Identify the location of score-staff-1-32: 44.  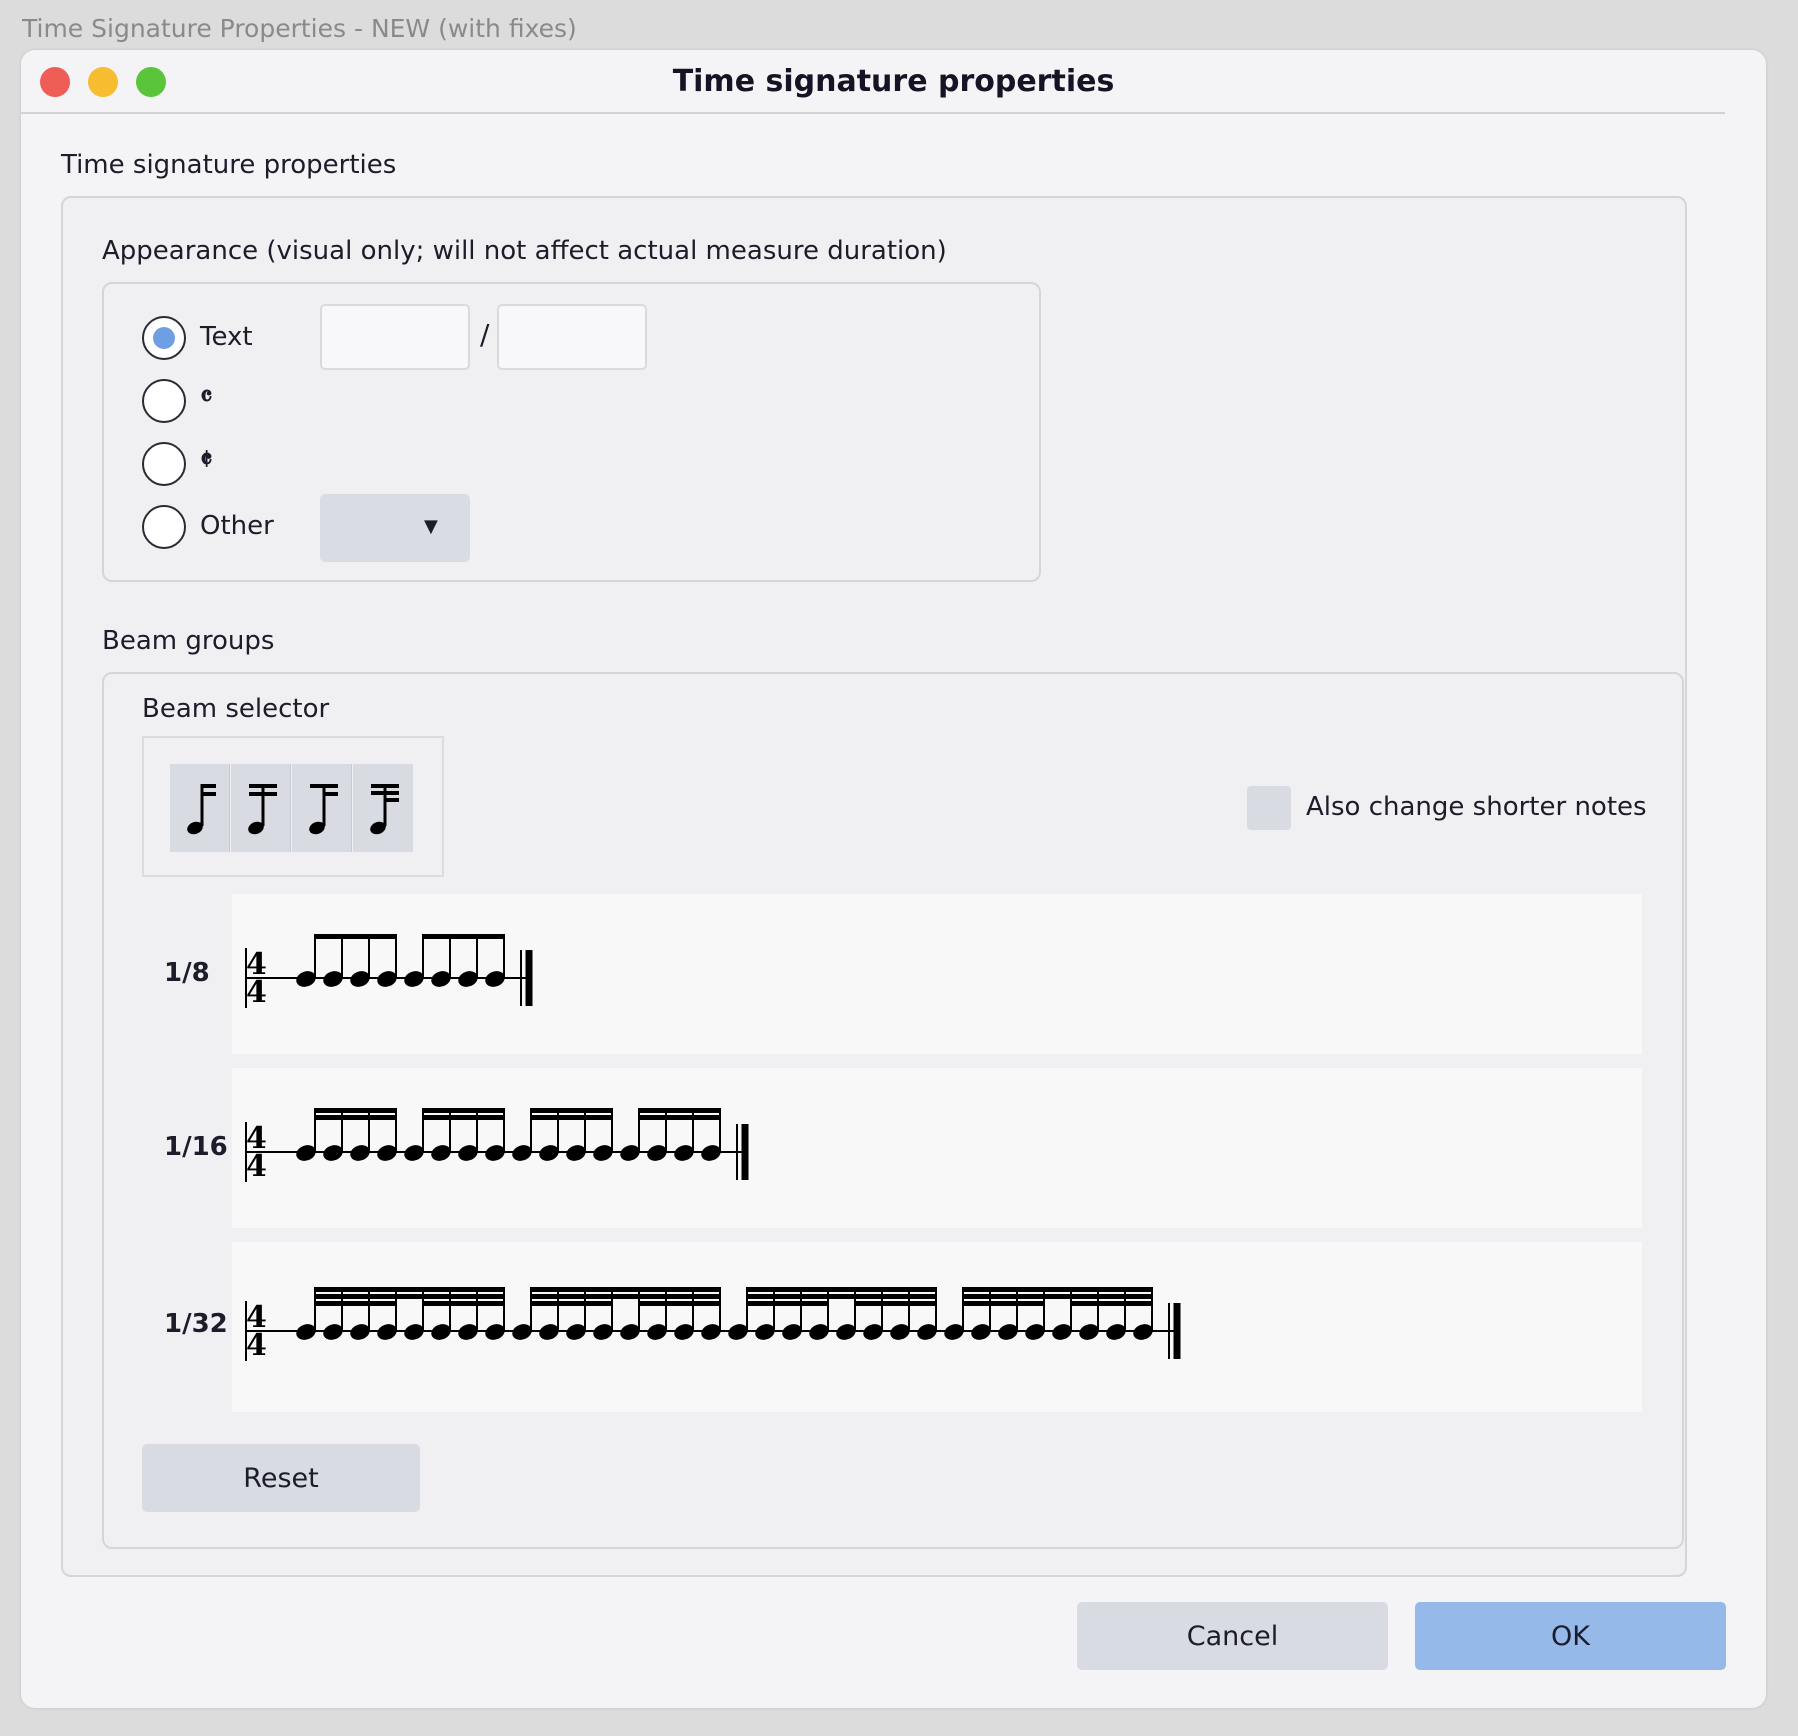
(937, 1327).